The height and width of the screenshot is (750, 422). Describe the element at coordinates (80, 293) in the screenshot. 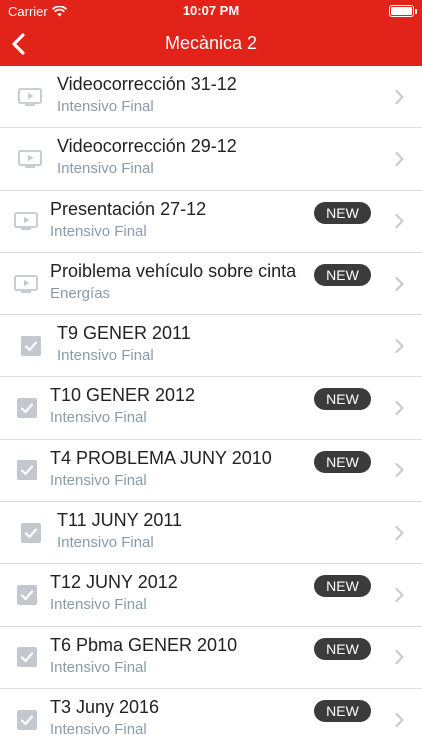

I see `item-subtitle: Energías` at that location.